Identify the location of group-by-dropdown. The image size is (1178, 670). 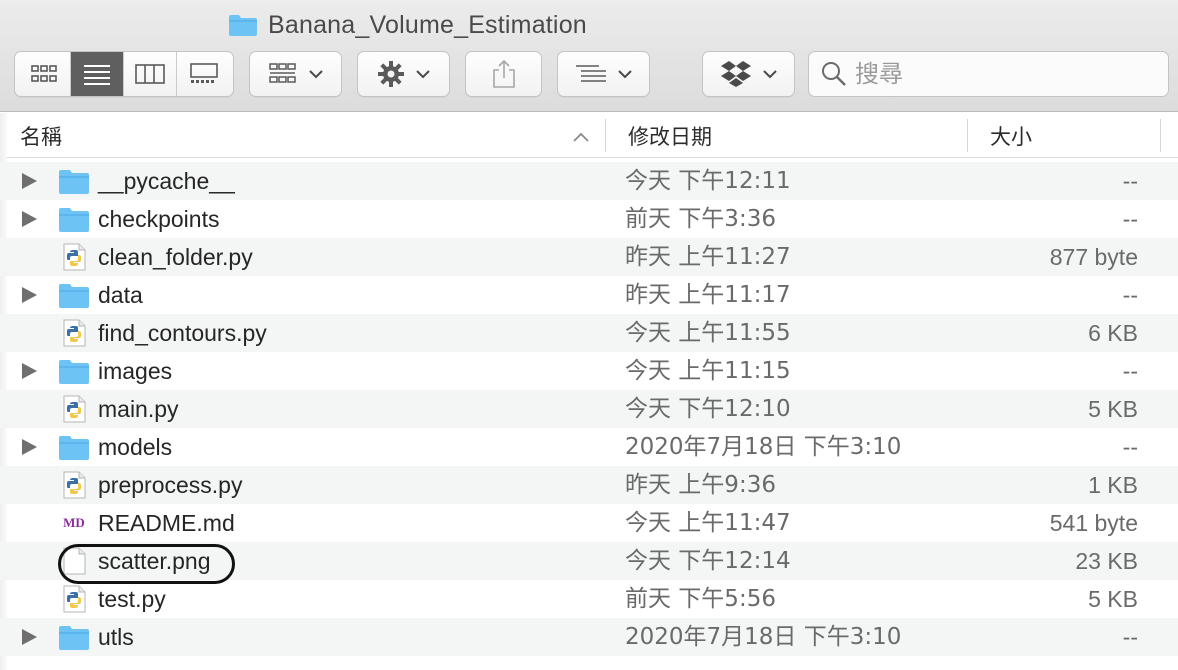
(295, 74).